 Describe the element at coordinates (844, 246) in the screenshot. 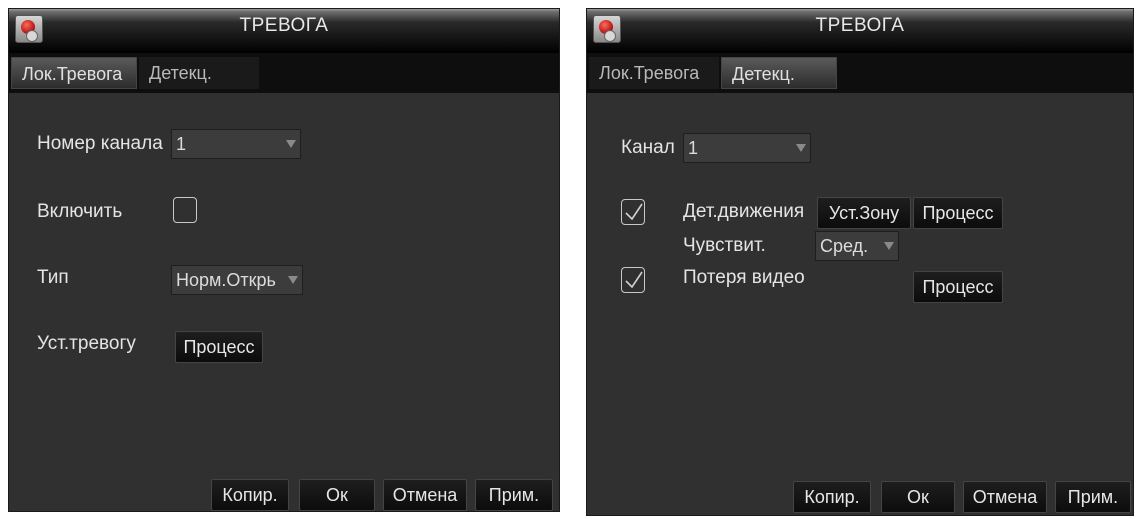

I see `sensitivity-select-value: Сред.` at that location.